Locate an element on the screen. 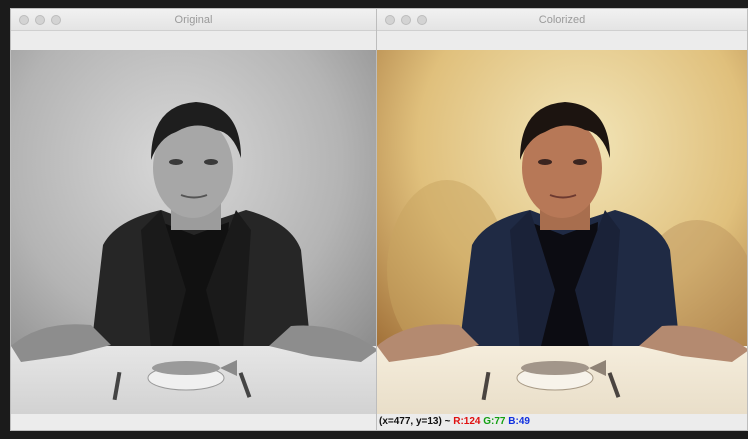 The height and width of the screenshot is (439, 748). pixel-green-value: G:77 is located at coordinates (494, 421).